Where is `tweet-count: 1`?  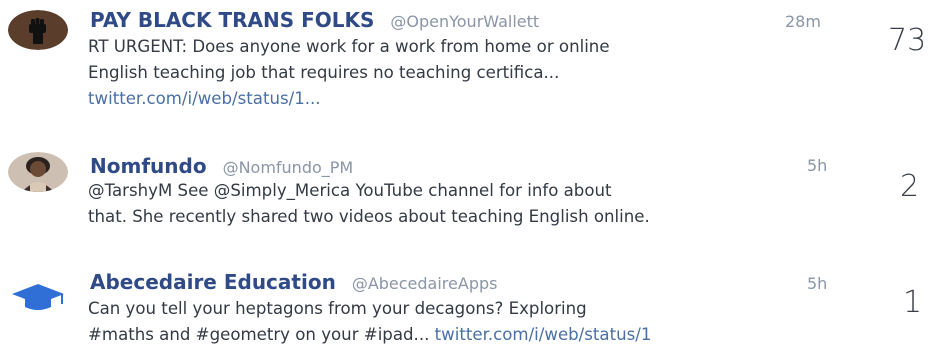
tweet-count: 1 is located at coordinates (913, 302).